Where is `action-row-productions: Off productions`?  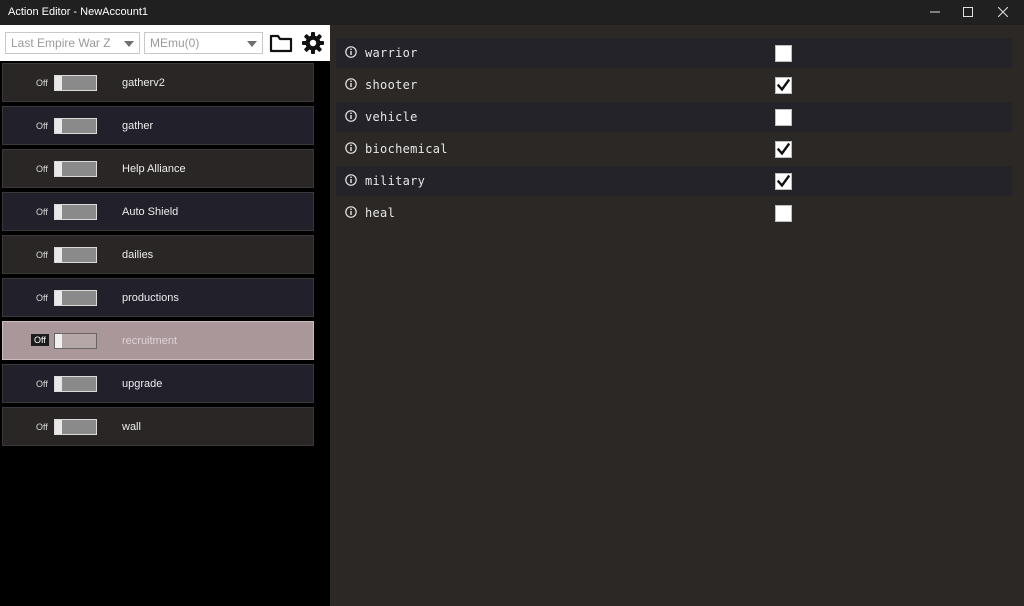
action-row-productions: Off productions is located at coordinates (158, 297).